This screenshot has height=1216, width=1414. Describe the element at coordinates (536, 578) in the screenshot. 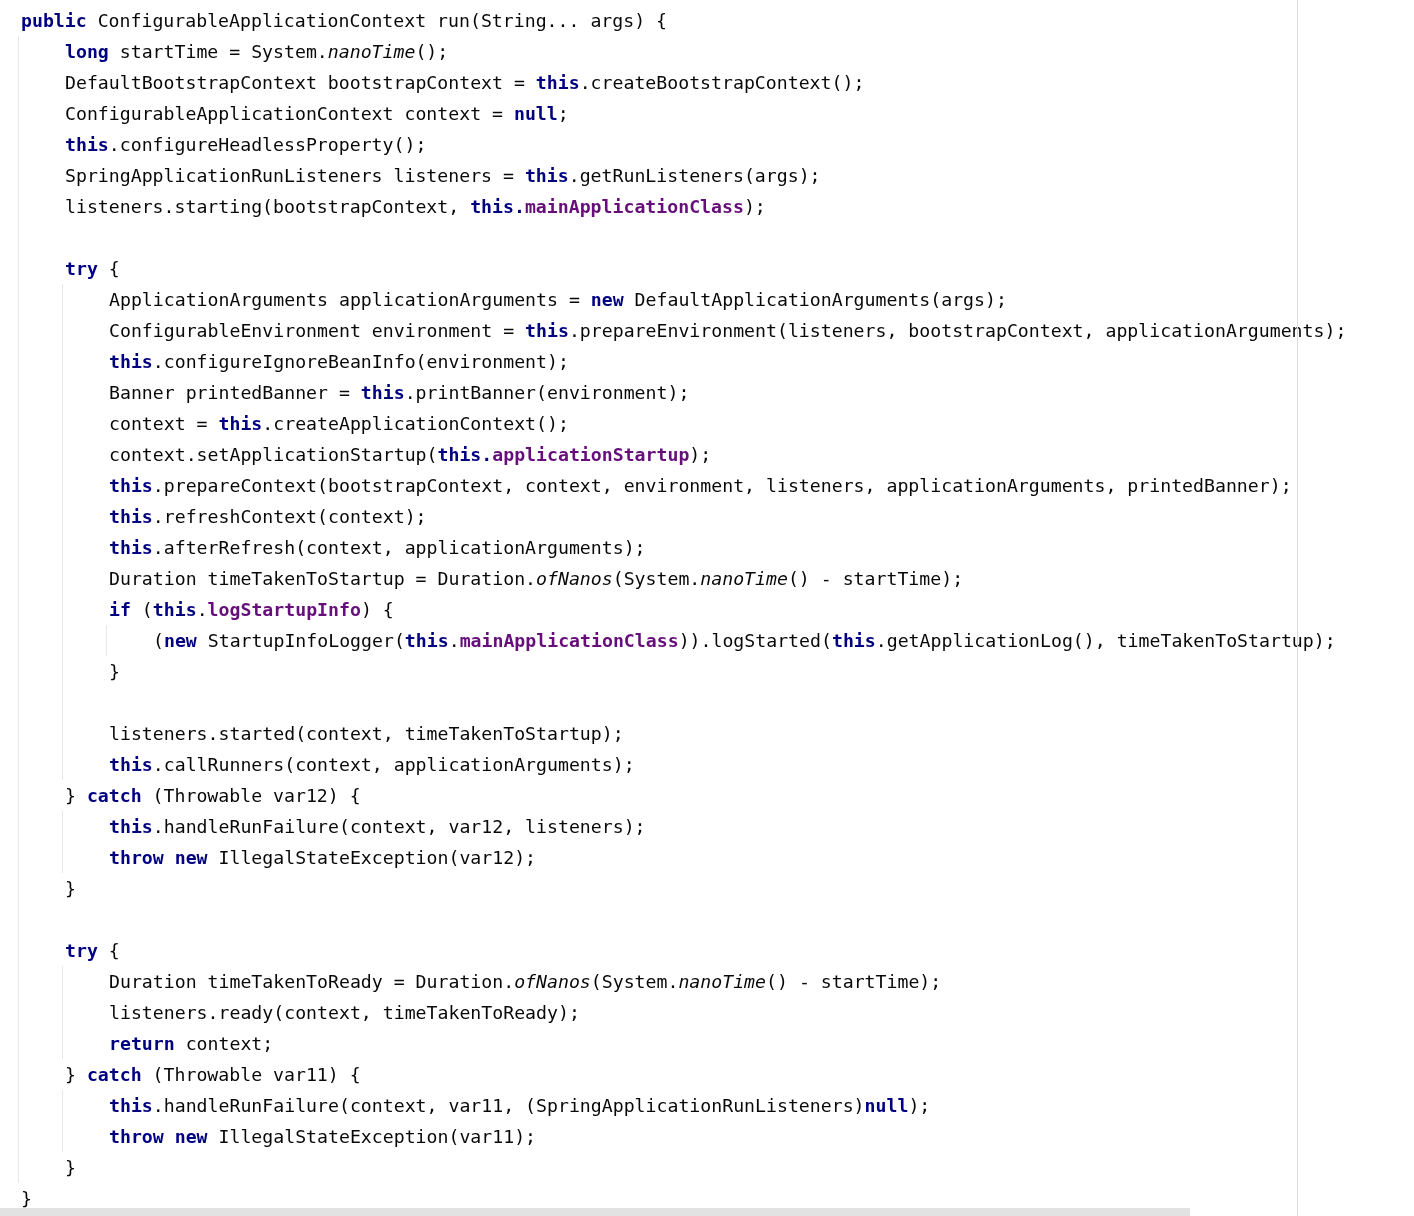

I see `code-line: Duration timeTakenToStartup = Duration.ofNanos(System.nanoTime() - startTime);` at that location.